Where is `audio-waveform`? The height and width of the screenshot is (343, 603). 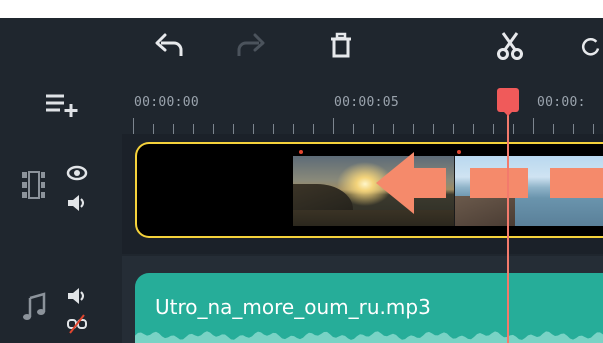 audio-waveform is located at coordinates (369, 337).